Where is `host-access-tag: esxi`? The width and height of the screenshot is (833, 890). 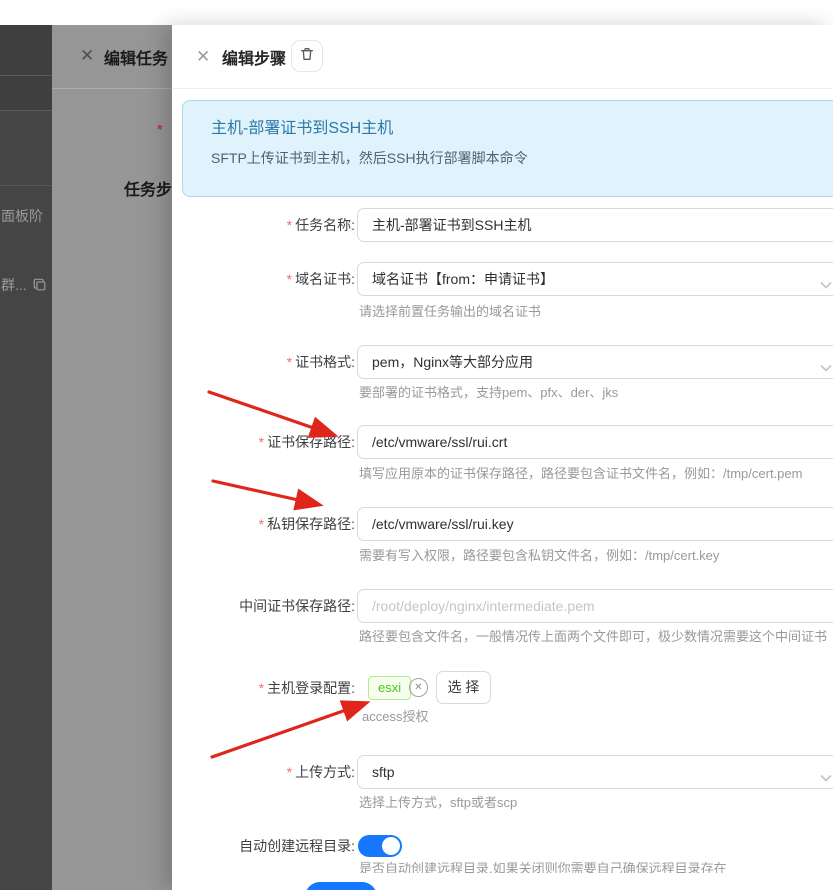 host-access-tag: esxi is located at coordinates (390, 688).